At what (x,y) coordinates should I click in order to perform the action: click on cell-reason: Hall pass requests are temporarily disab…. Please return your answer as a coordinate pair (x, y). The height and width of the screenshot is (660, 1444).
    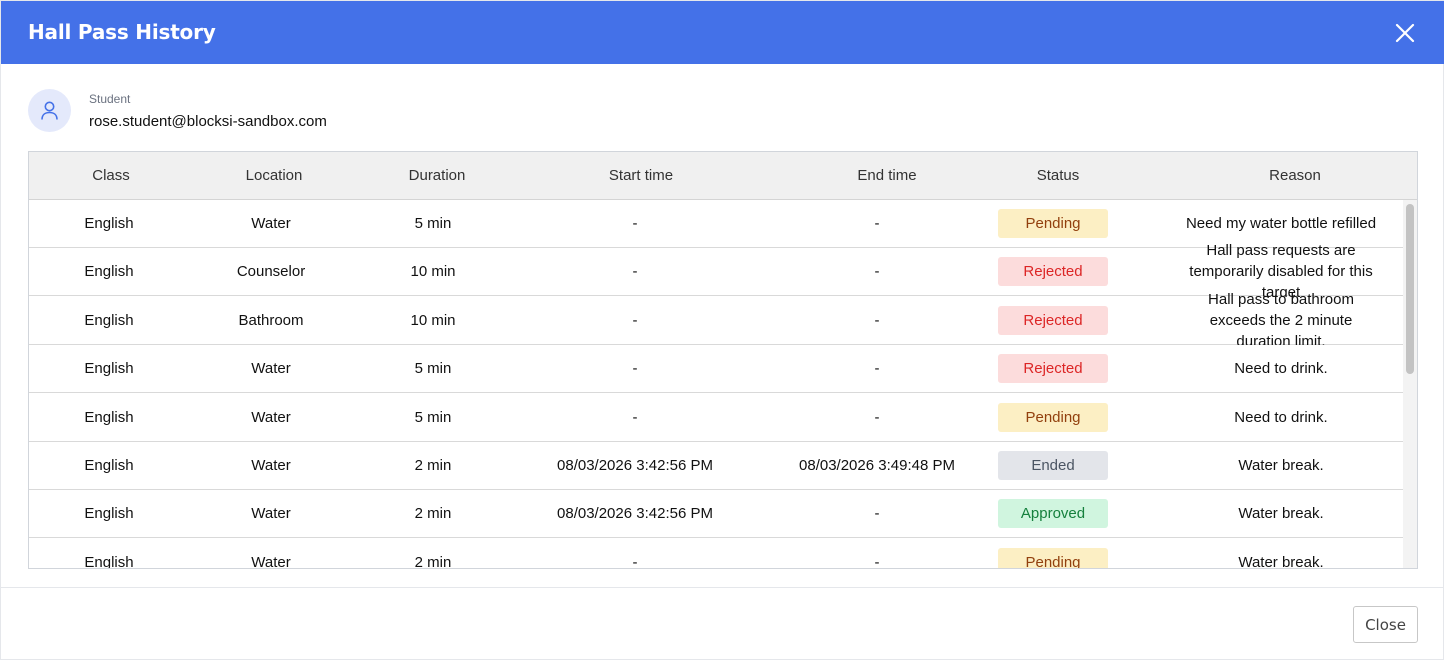
    Looking at the image, I should click on (1281, 271).